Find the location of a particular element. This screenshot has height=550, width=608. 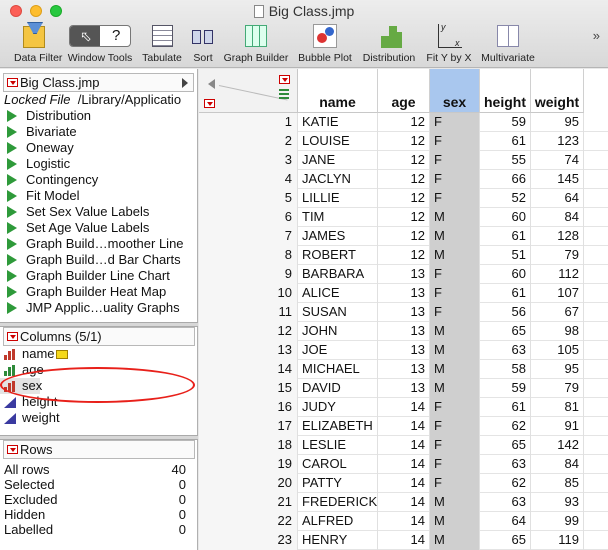

table-script-item: Bivariate is located at coordinates (98, 132).